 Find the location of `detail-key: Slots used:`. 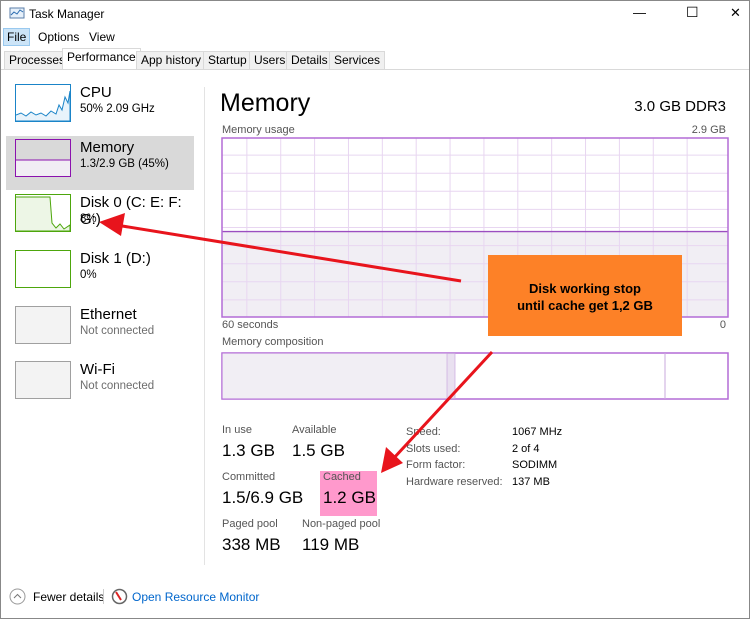

detail-key: Slots used: is located at coordinates (433, 448).